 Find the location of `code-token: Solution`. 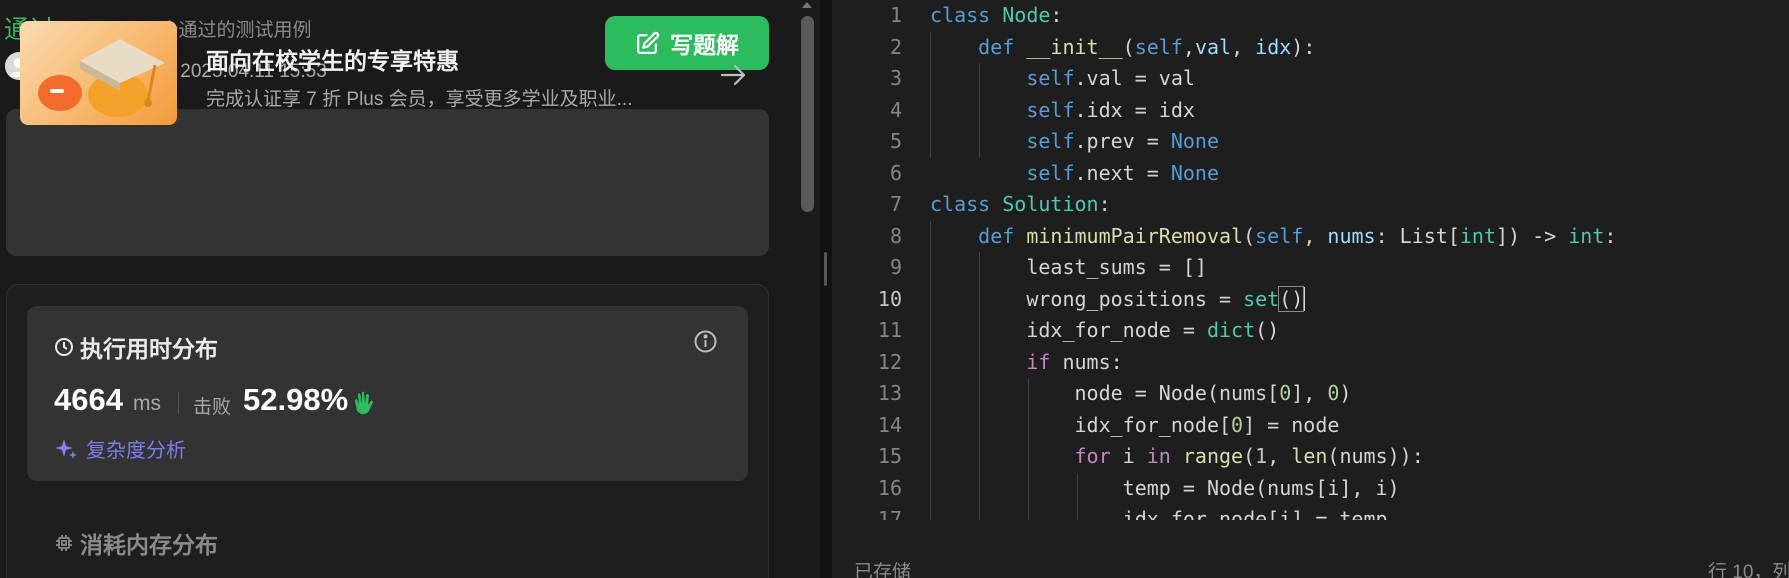

code-token: Solution is located at coordinates (1050, 204).